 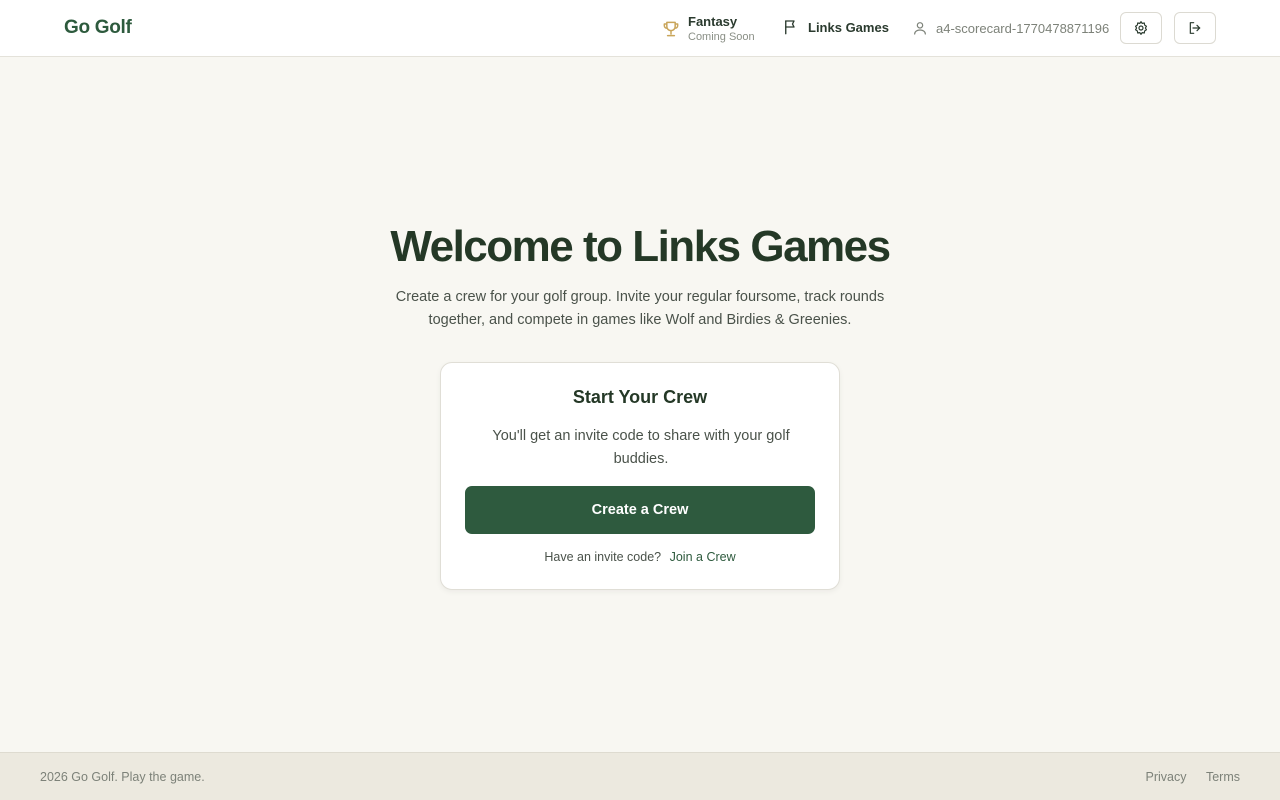 I want to click on privacy-link: Privacy, so click(x=1166, y=777).